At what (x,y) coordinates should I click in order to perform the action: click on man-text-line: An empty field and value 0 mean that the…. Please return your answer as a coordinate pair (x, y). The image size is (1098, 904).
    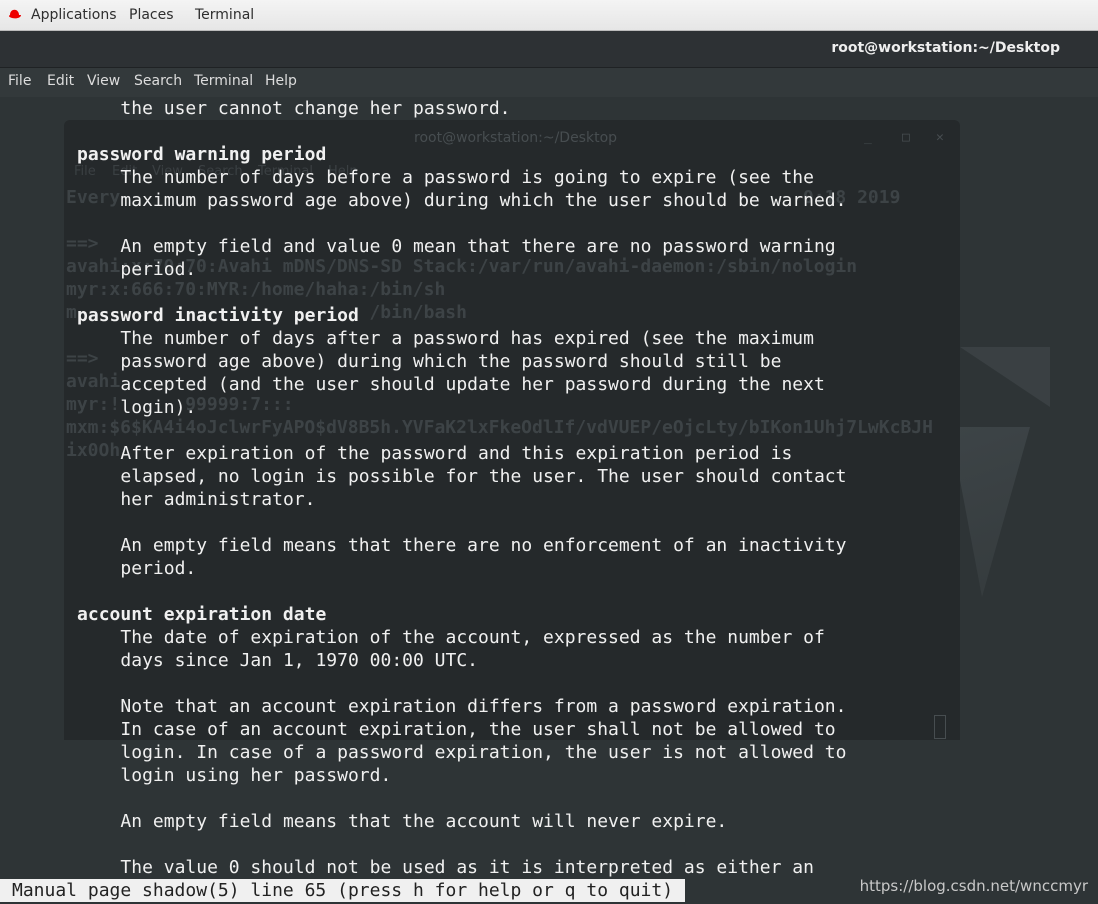
    Looking at the image, I should click on (478, 246).